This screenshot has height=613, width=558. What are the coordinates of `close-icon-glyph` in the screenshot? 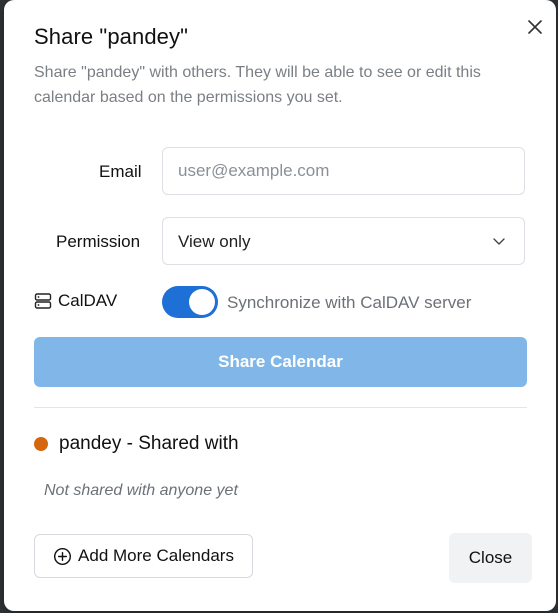 It's located at (535, 27).